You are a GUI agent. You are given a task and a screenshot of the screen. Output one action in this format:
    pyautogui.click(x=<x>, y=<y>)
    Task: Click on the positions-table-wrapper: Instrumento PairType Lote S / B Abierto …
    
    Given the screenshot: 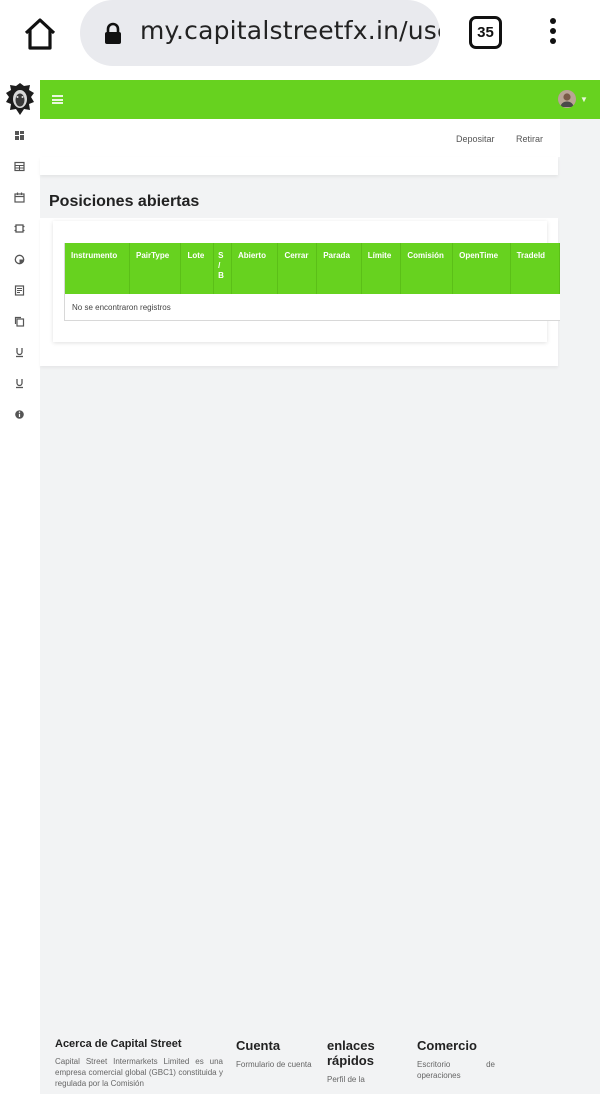 What is the action you would take?
    pyautogui.click(x=312, y=282)
    